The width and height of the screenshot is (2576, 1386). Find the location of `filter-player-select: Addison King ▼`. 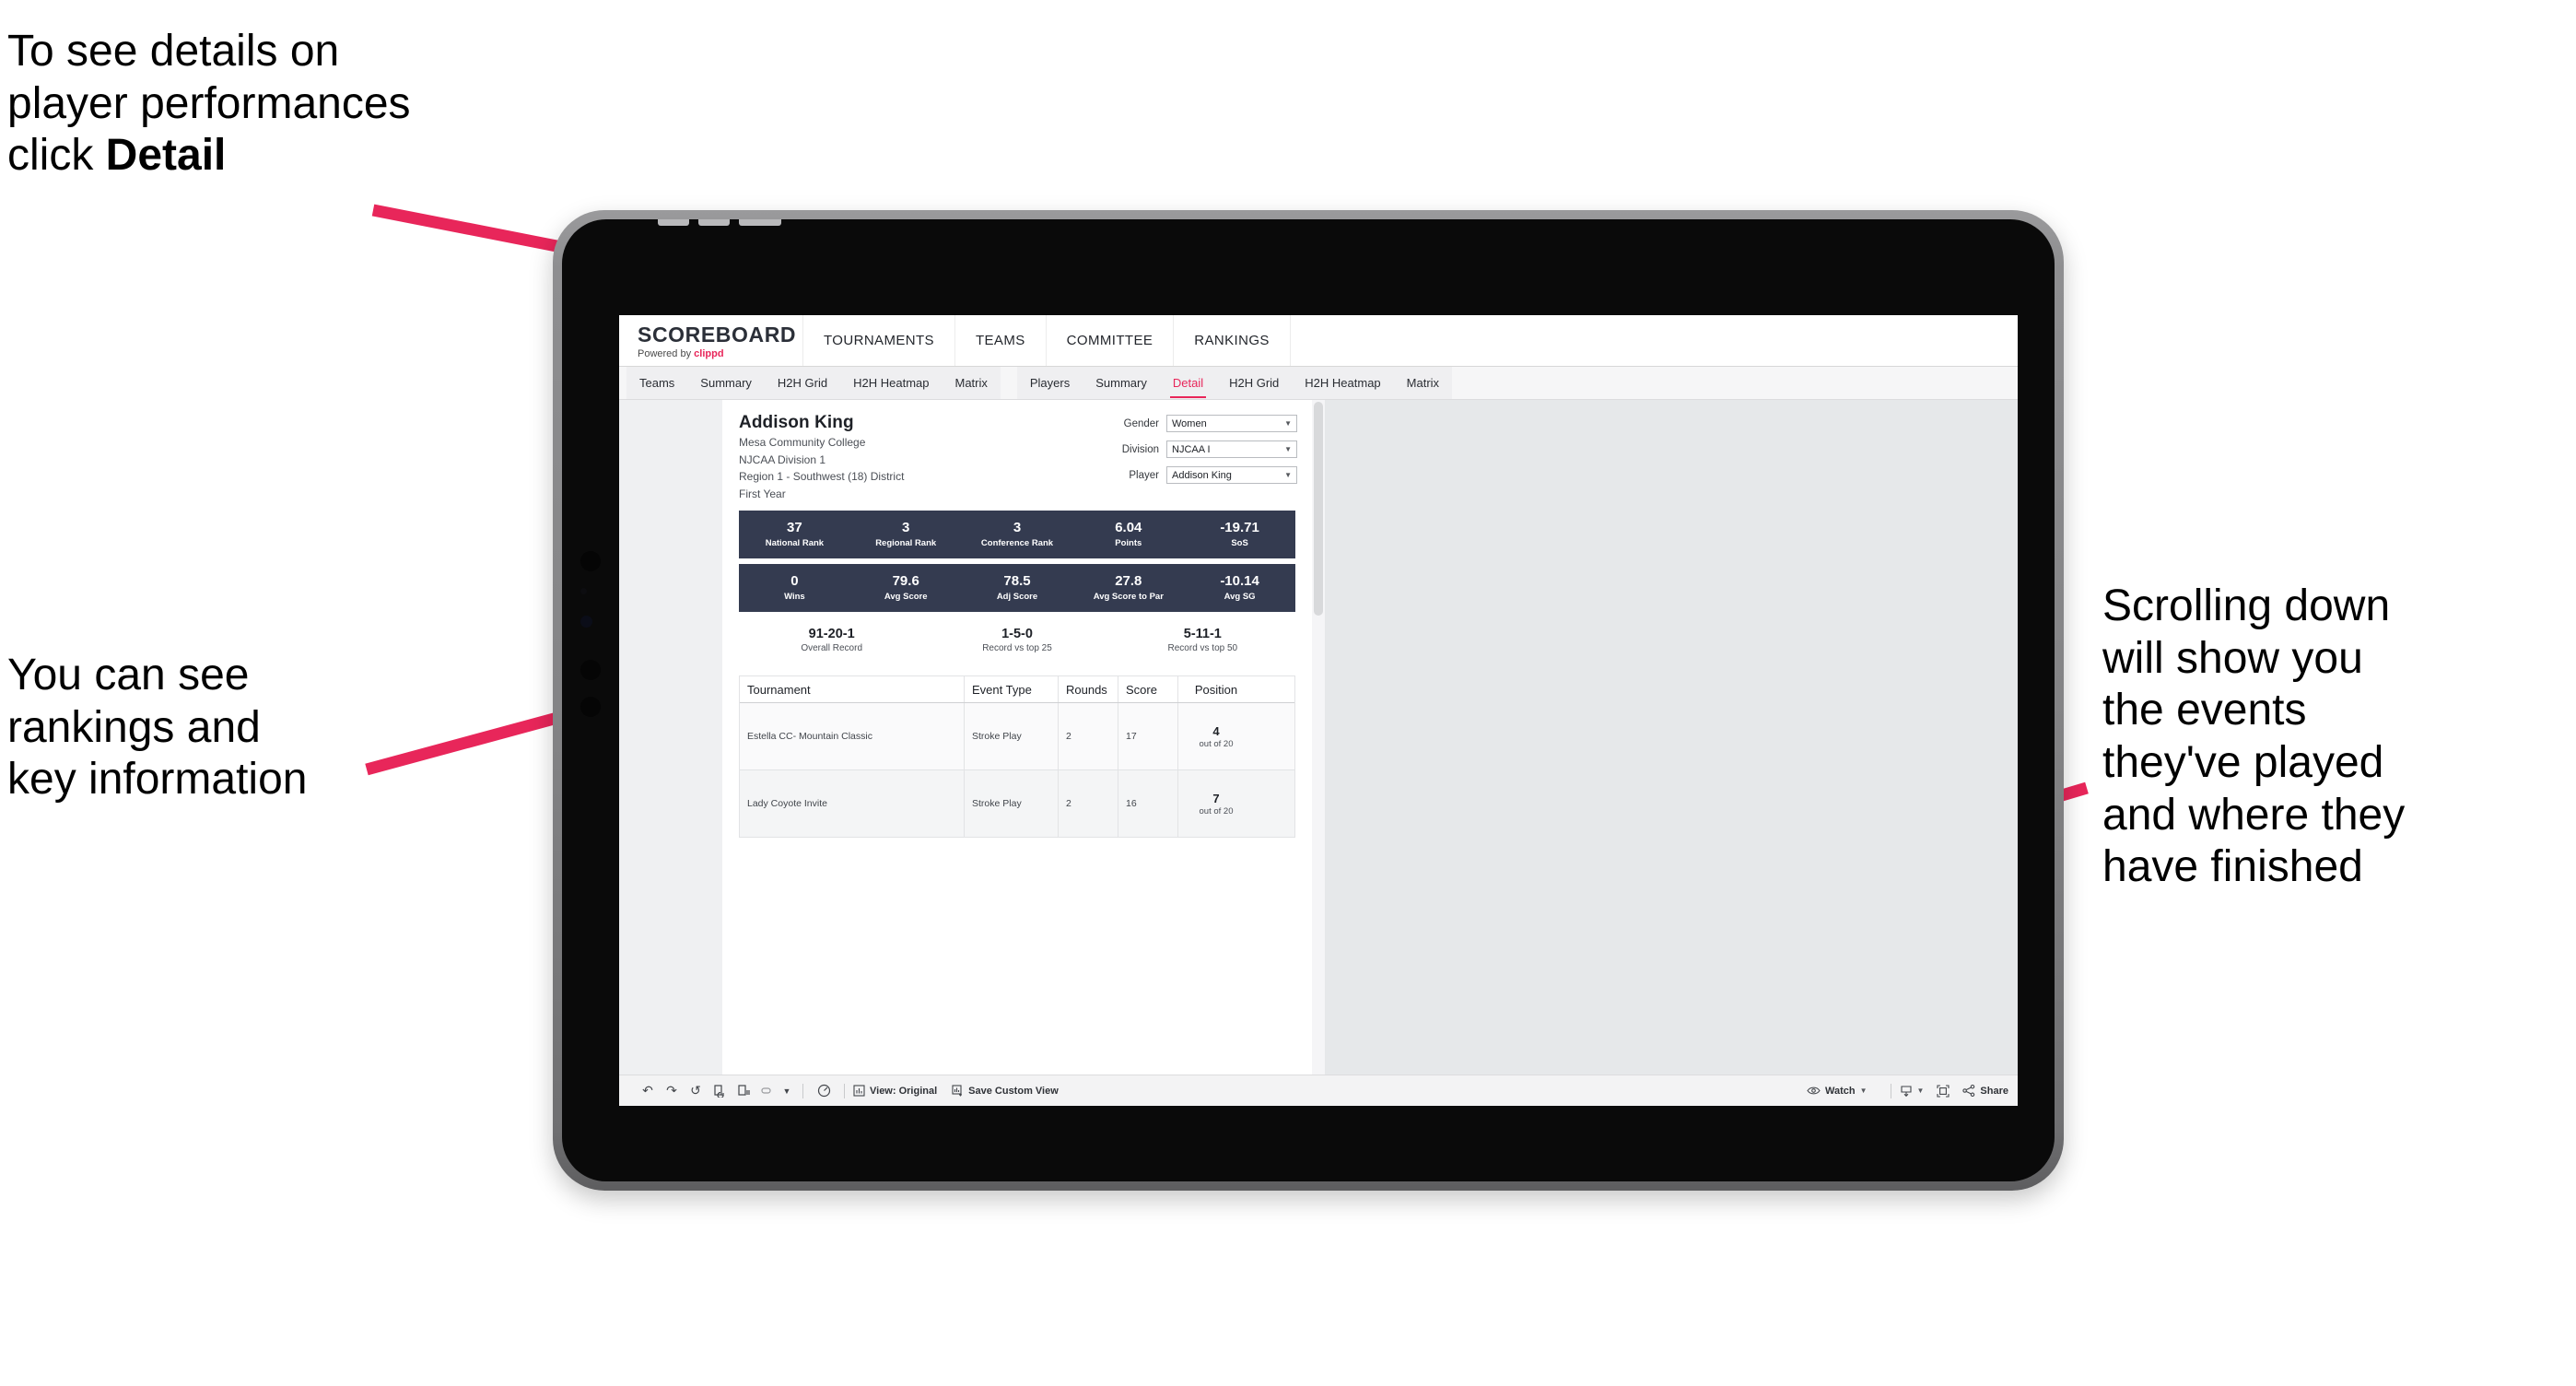

filter-player-select: Addison King ▼ is located at coordinates (1231, 475).